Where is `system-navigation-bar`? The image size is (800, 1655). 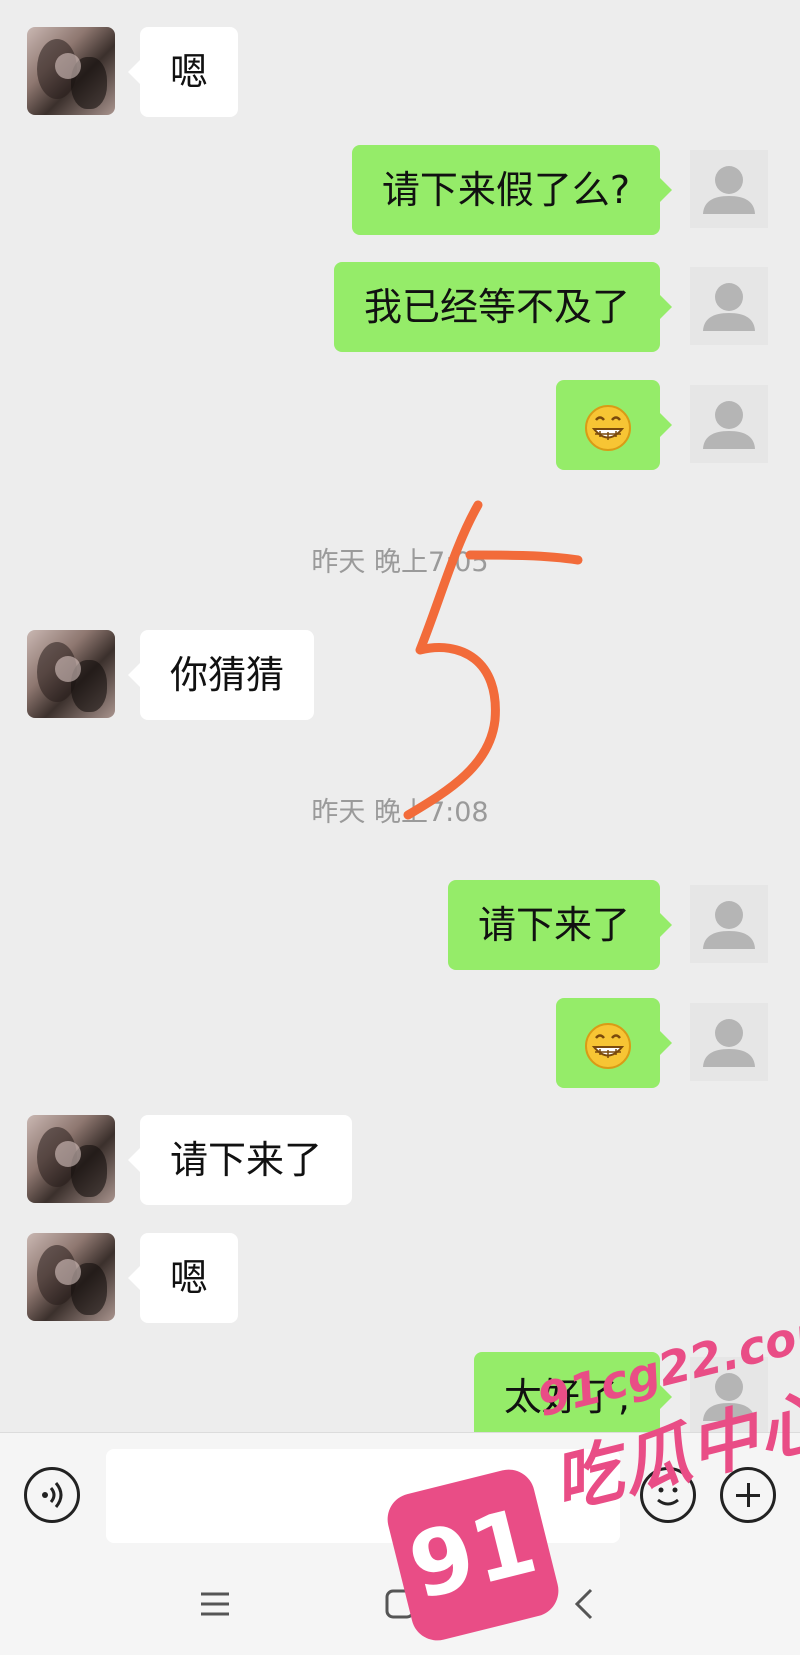
system-navigation-bar is located at coordinates (400, 1604).